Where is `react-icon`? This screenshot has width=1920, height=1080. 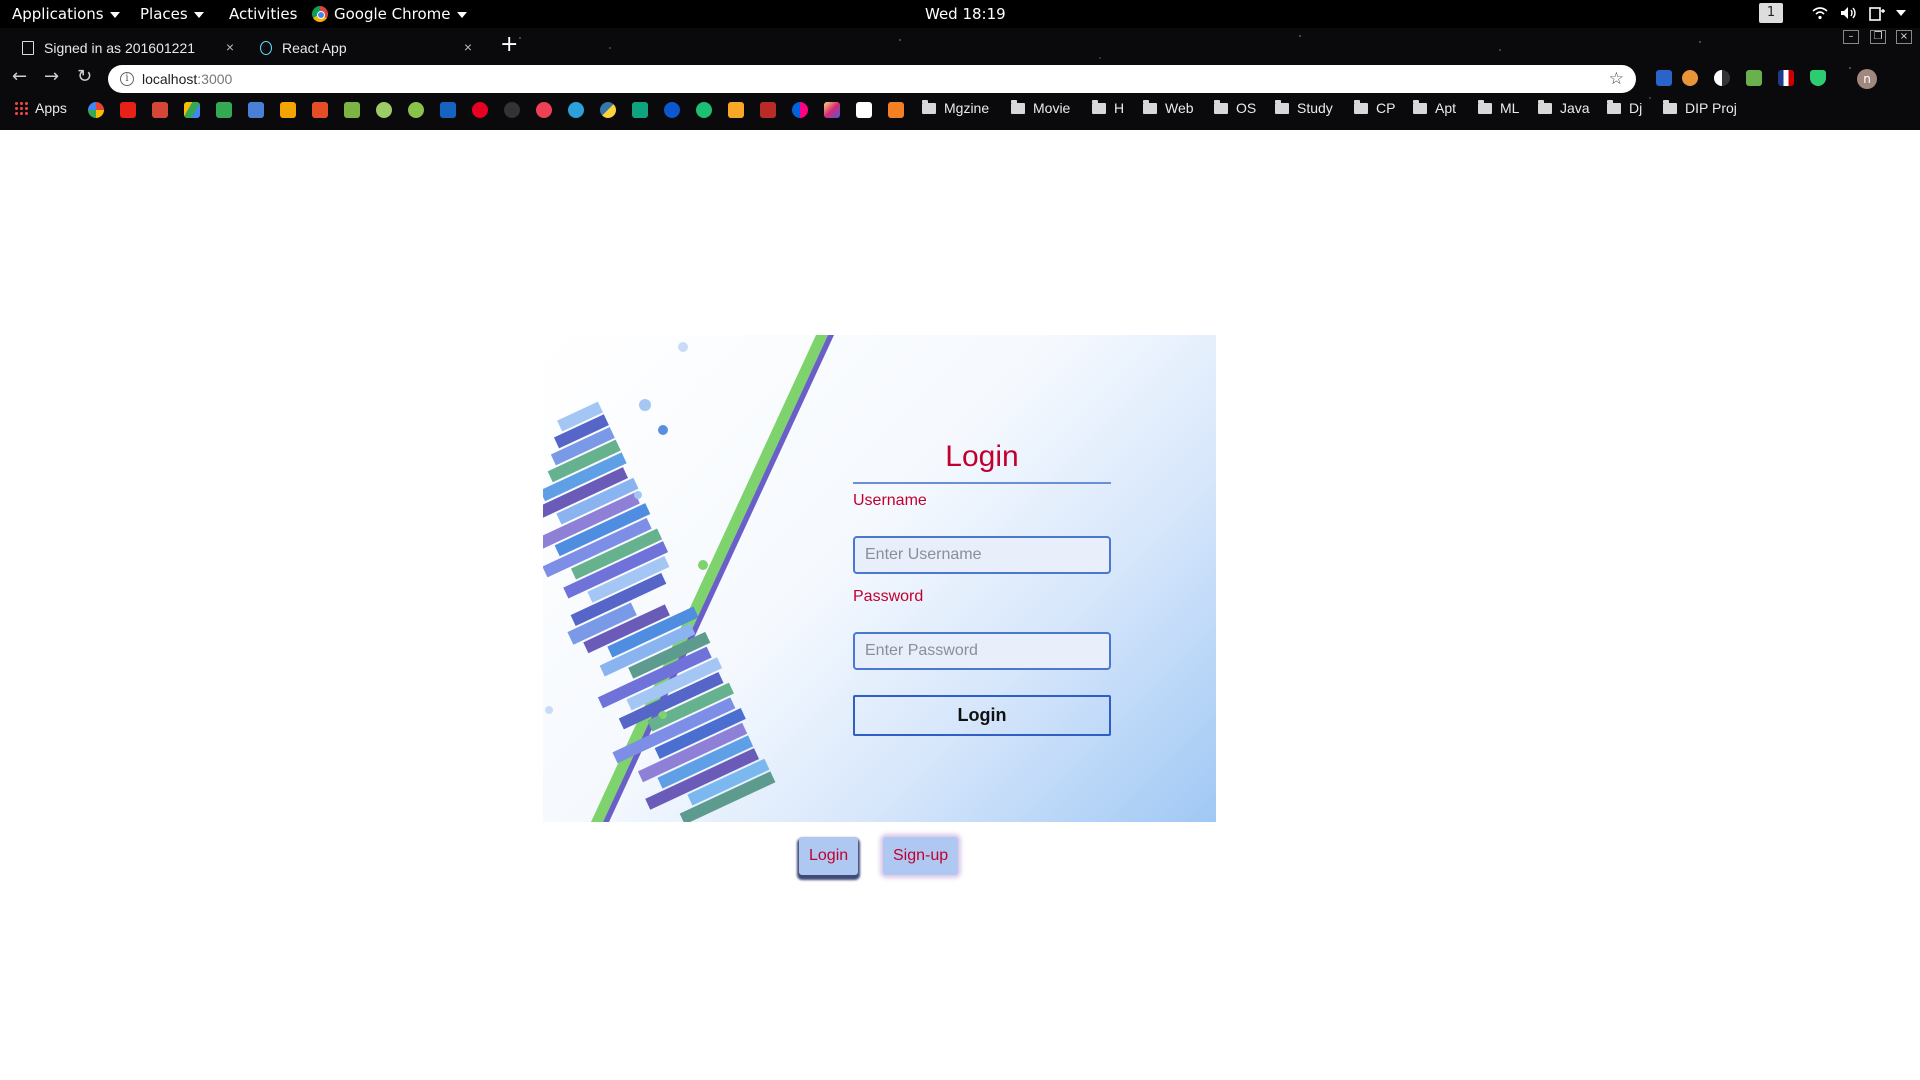
react-icon is located at coordinates (266, 48).